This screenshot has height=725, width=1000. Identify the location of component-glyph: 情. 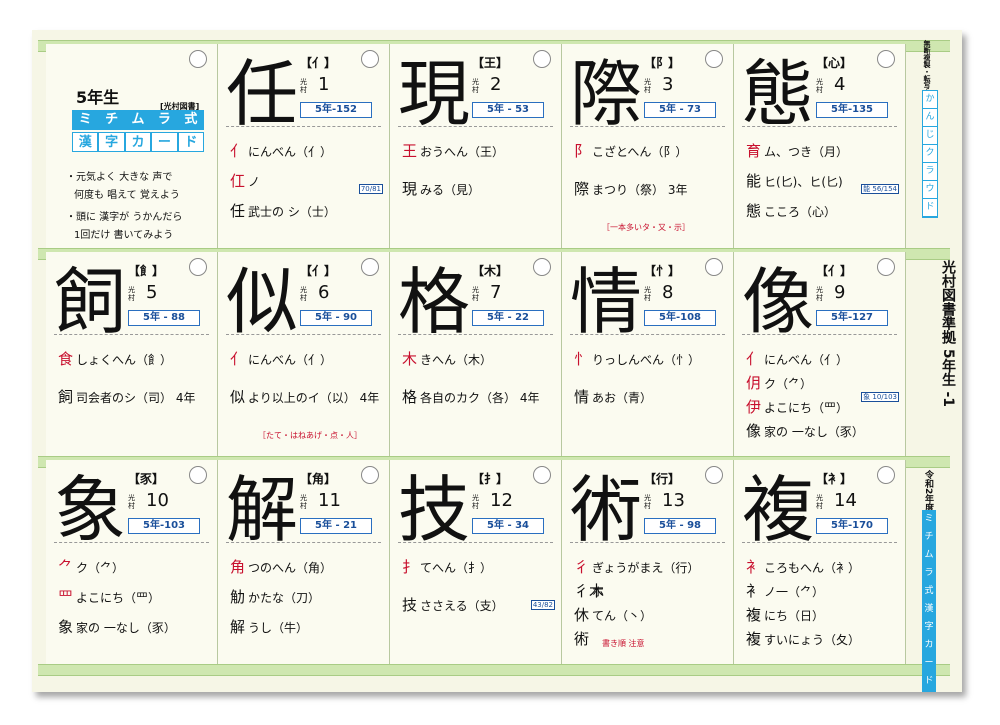
(582, 397).